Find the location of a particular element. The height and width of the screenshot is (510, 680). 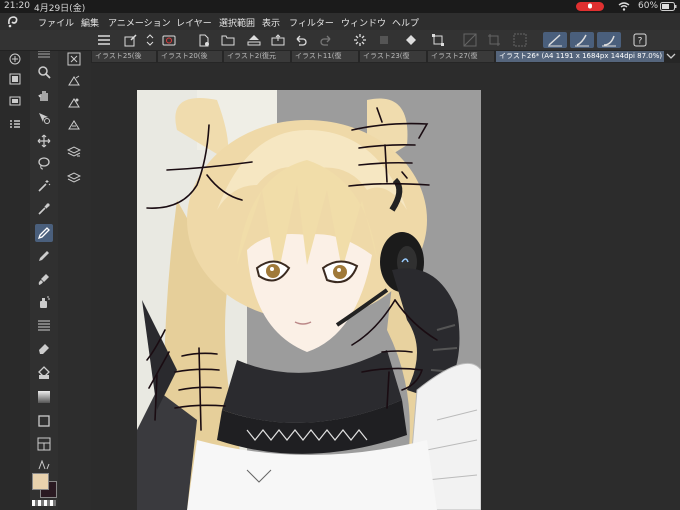

undo-icon is located at coordinates (301, 40).